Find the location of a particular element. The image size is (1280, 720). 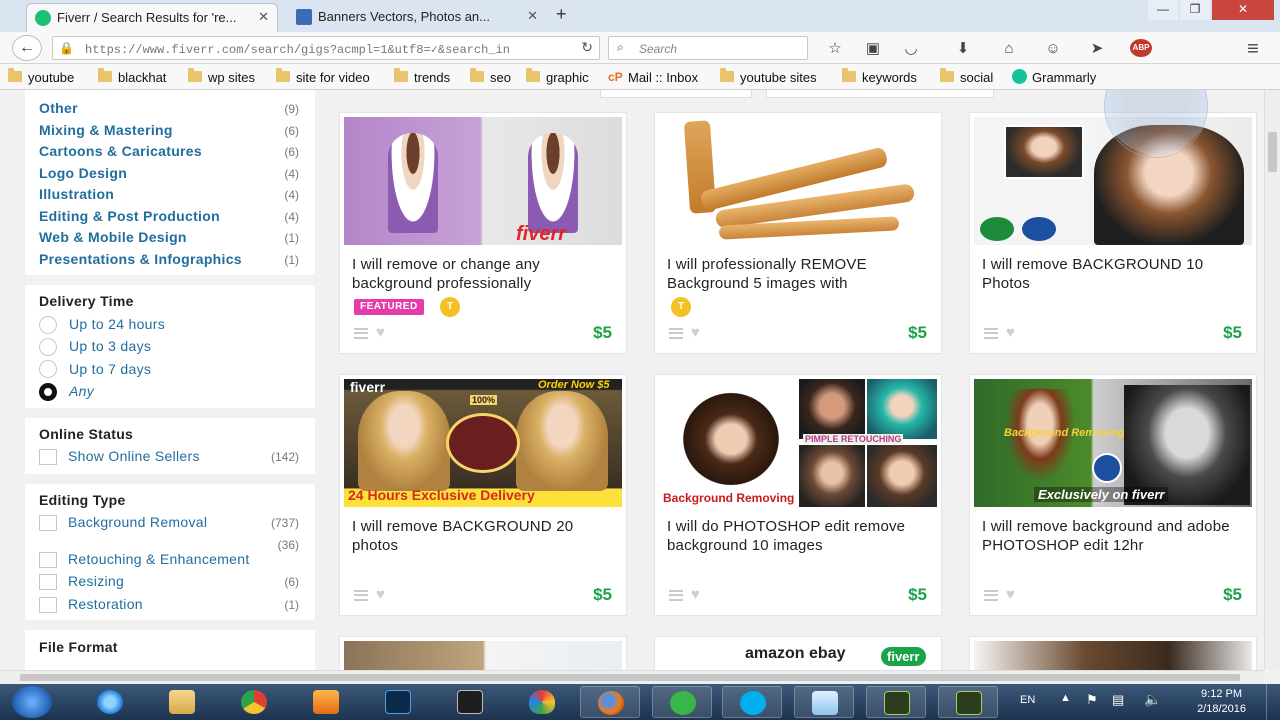

bookmark-social: social is located at coordinates (966, 76).